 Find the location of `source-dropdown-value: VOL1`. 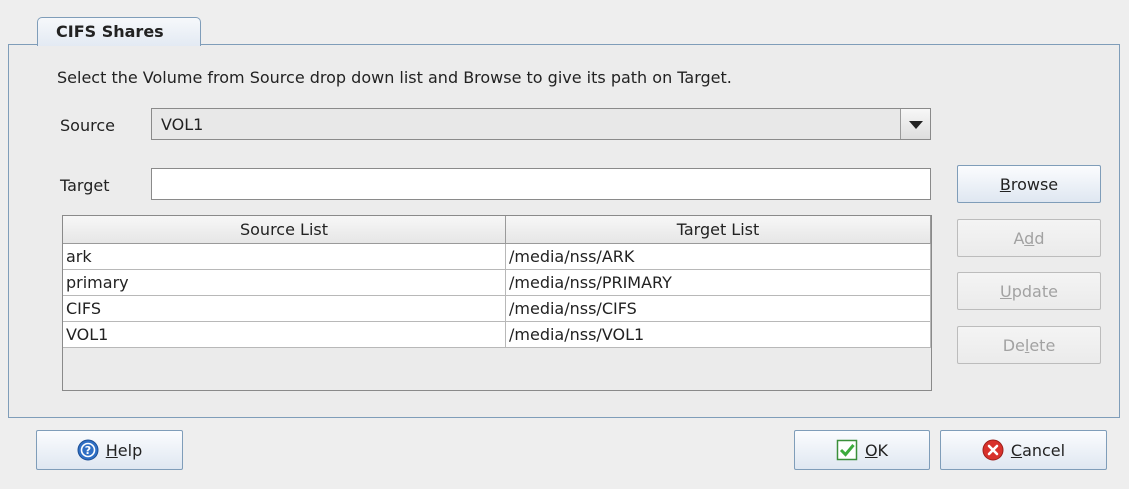

source-dropdown-value: VOL1 is located at coordinates (182, 124).